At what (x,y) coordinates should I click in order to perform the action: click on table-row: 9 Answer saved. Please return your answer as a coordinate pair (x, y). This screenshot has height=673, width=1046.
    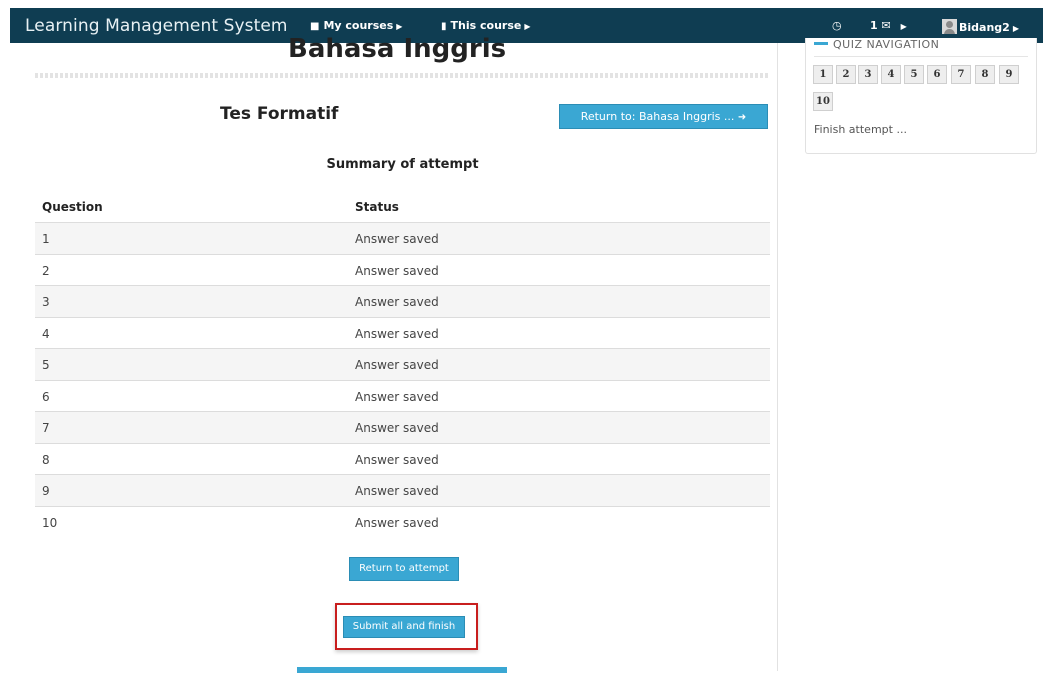
    Looking at the image, I should click on (402, 491).